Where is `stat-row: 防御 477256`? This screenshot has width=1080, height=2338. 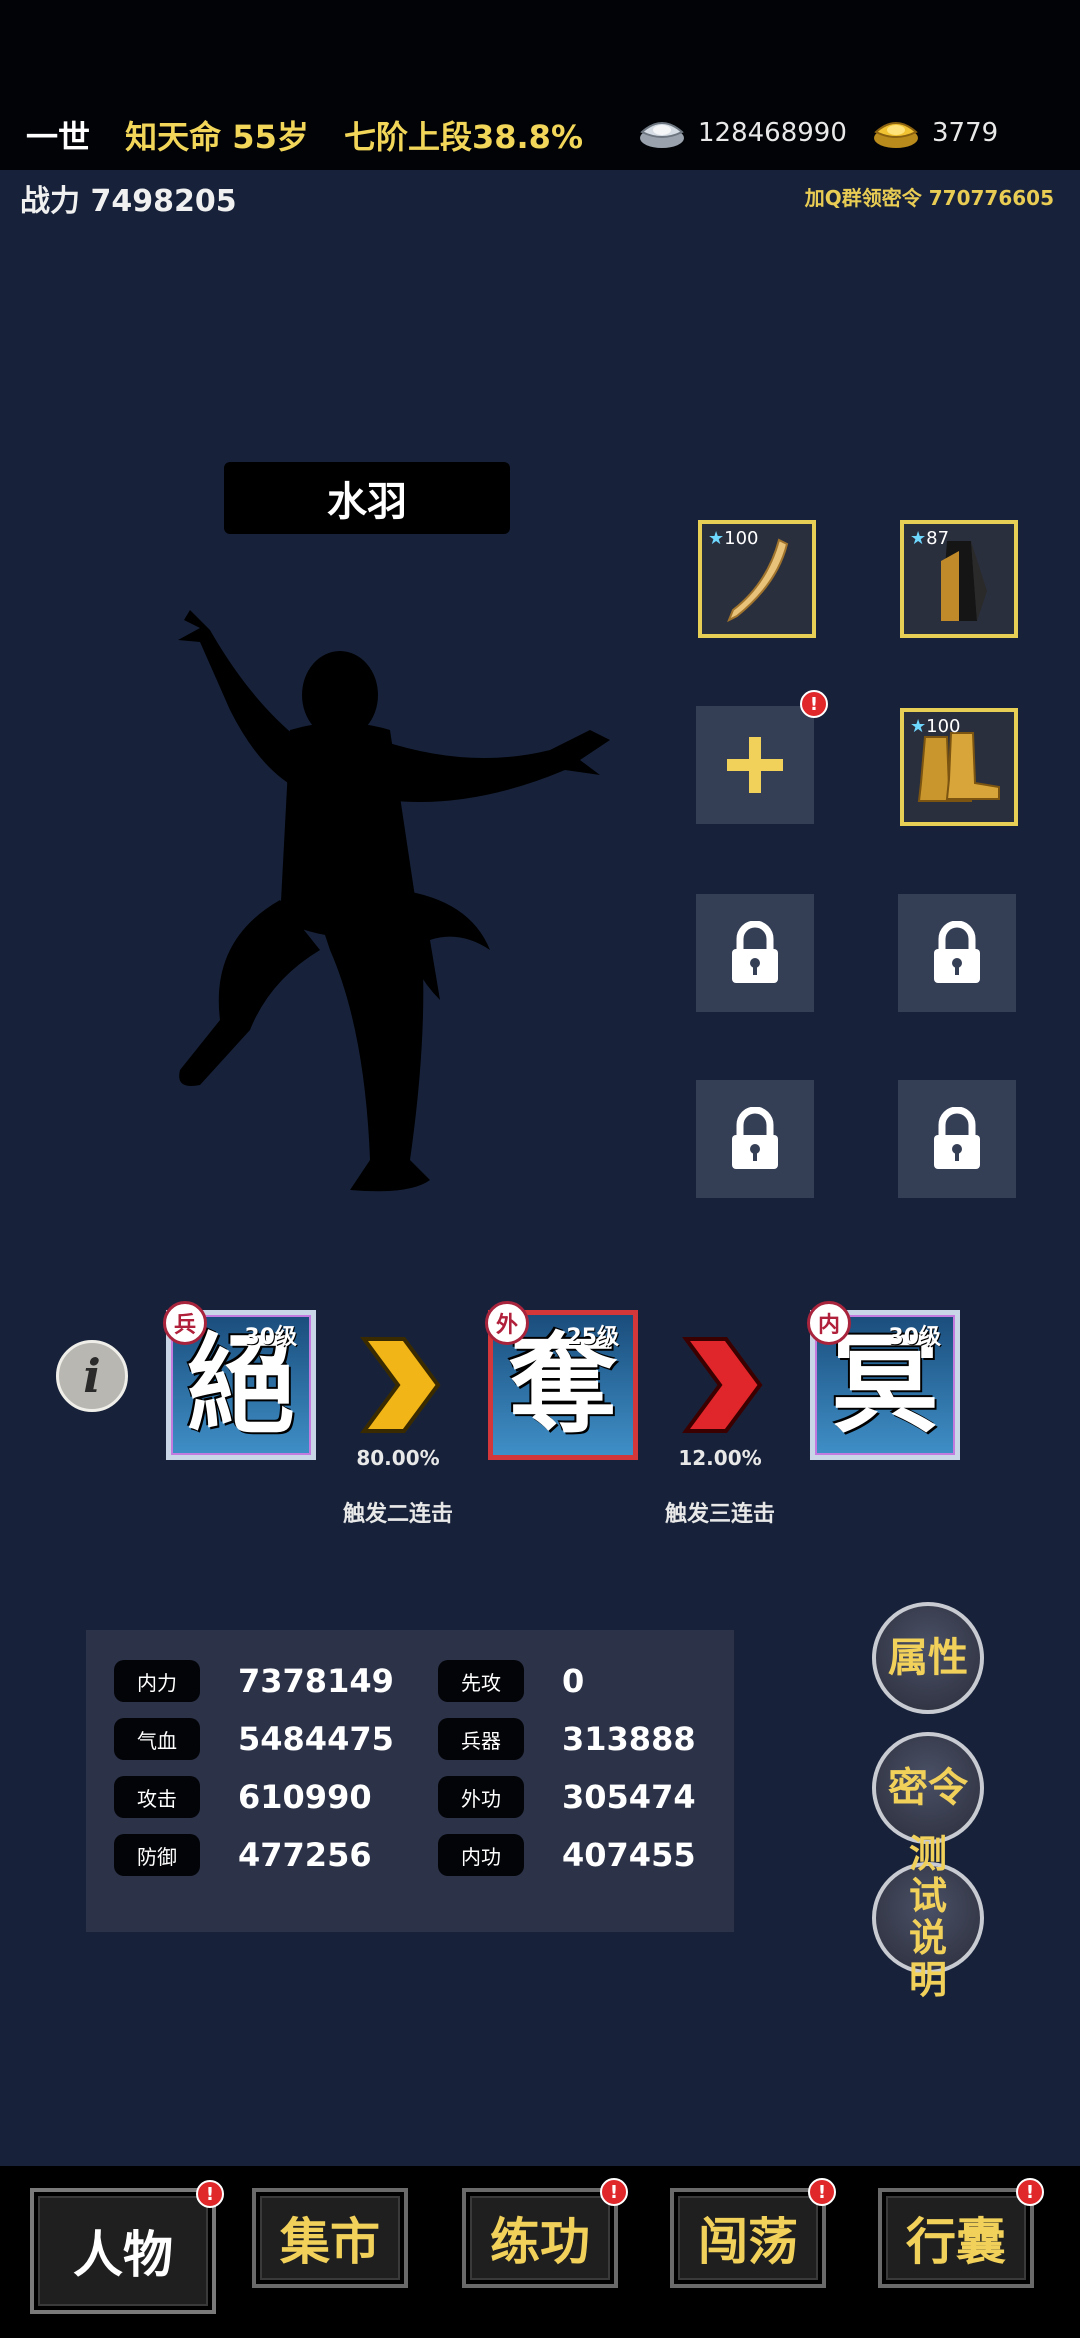
stat-row: 防御 477256 is located at coordinates (243, 1855).